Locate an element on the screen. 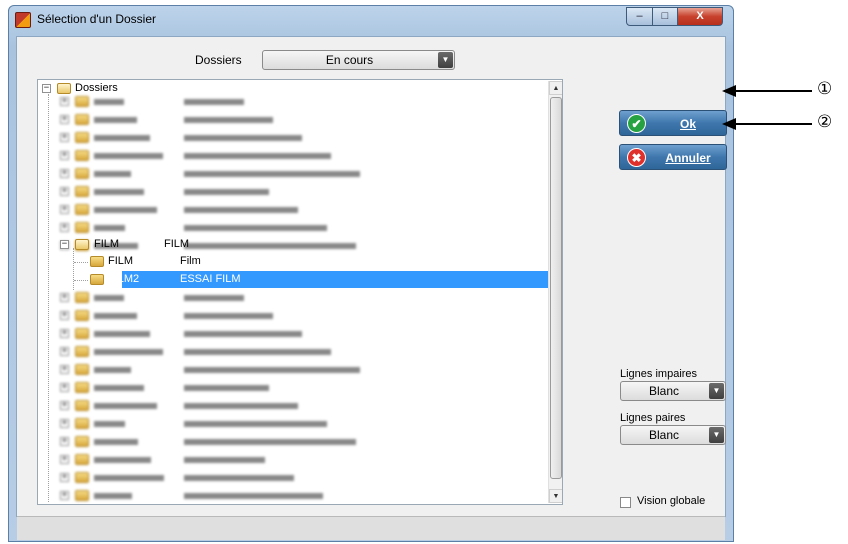 The width and height of the screenshot is (848, 544). odd-lines-select: Blanc ▼ is located at coordinates (673, 391).